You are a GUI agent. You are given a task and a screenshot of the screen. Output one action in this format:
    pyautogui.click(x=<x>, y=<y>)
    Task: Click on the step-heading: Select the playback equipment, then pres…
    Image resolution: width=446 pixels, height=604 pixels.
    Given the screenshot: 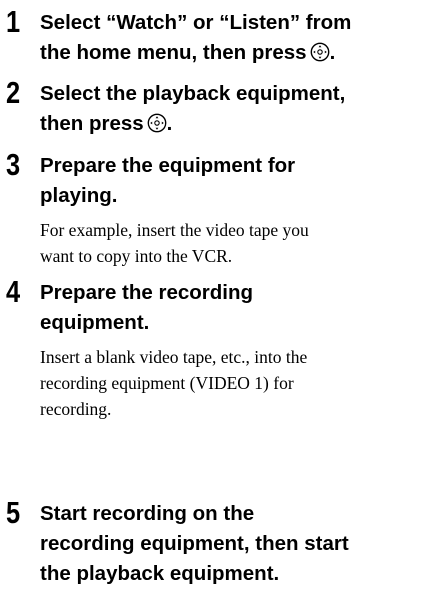 What is the action you would take?
    pyautogui.click(x=243, y=109)
    